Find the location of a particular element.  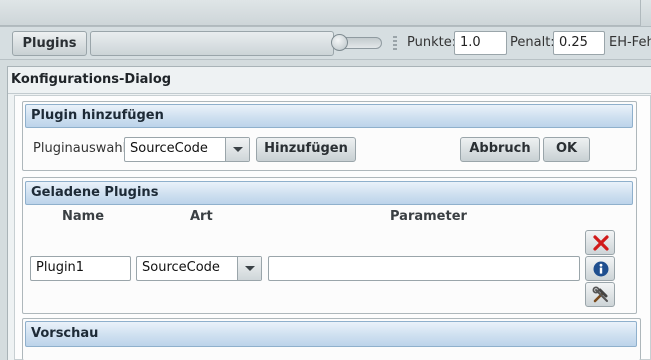

plugin-type-value: SourceCode is located at coordinates (181, 267).